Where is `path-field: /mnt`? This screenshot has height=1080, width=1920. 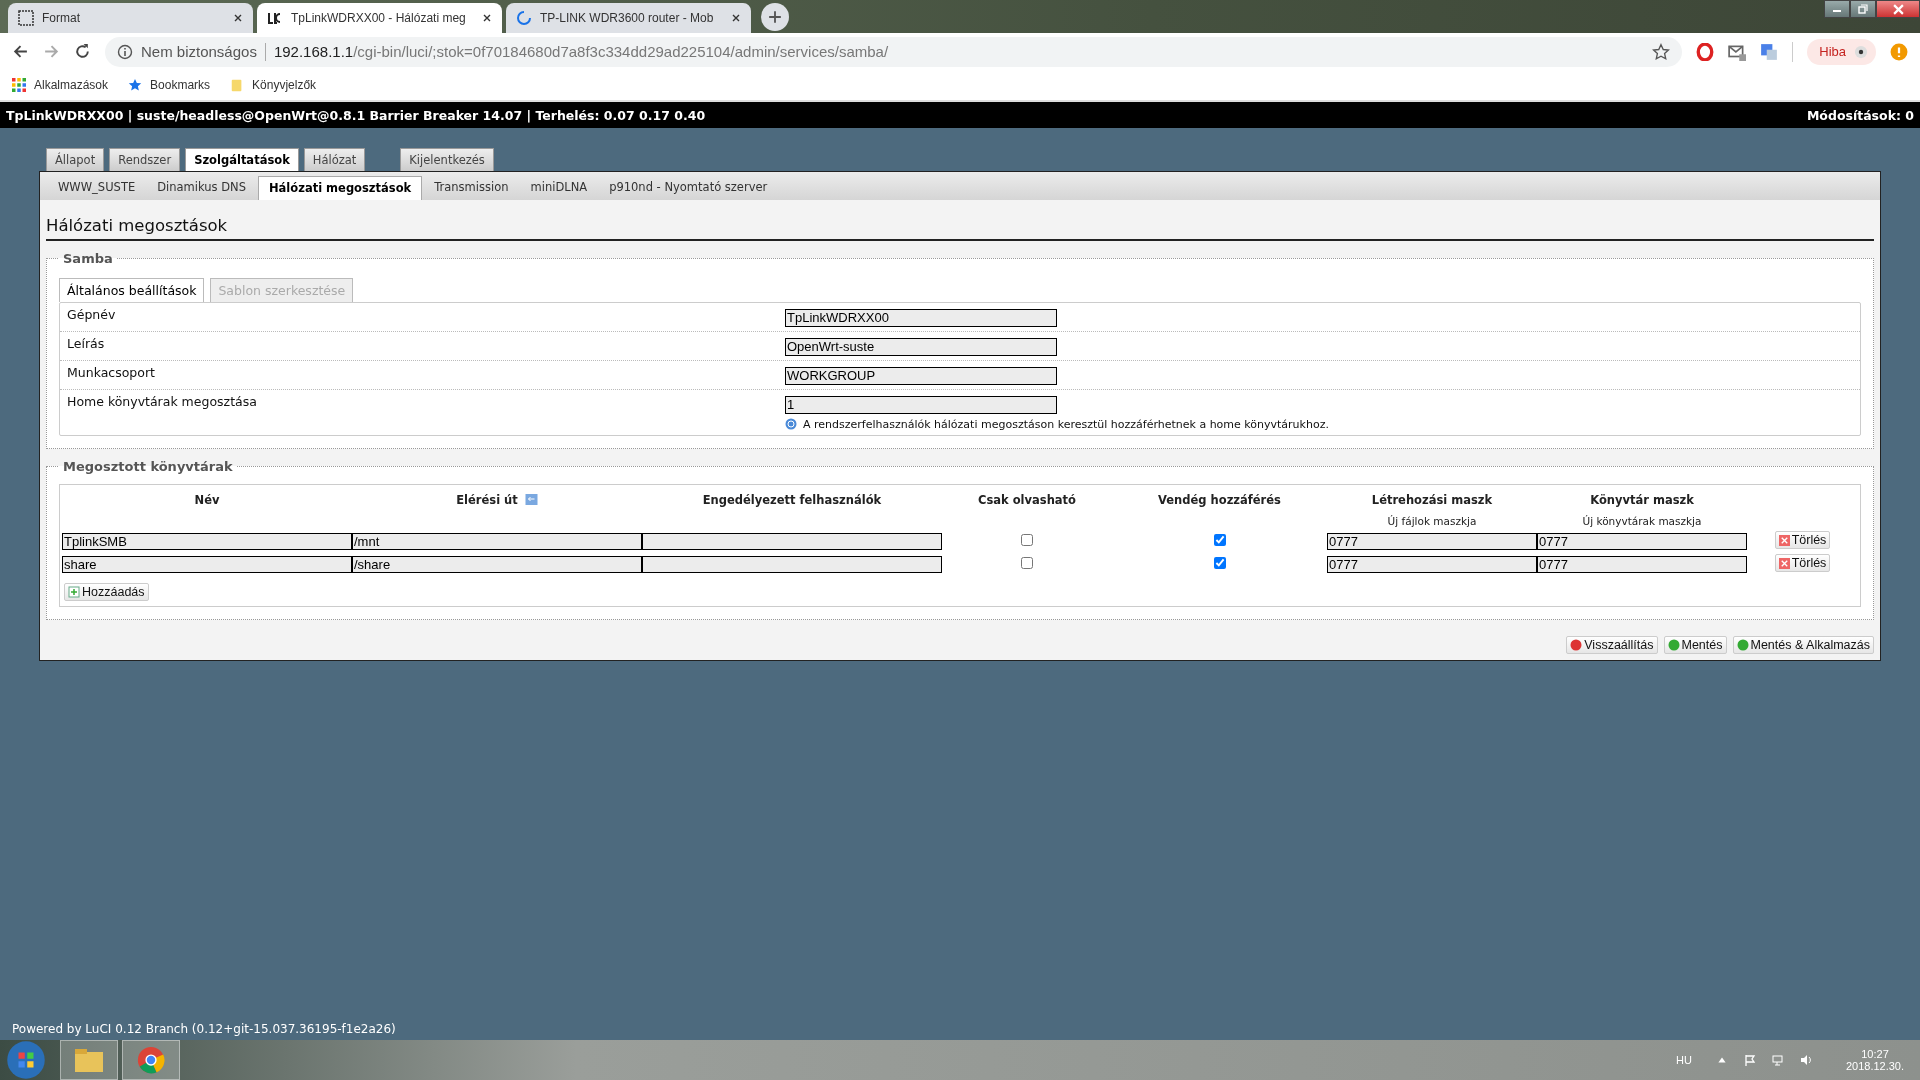 path-field: /mnt is located at coordinates (497, 541).